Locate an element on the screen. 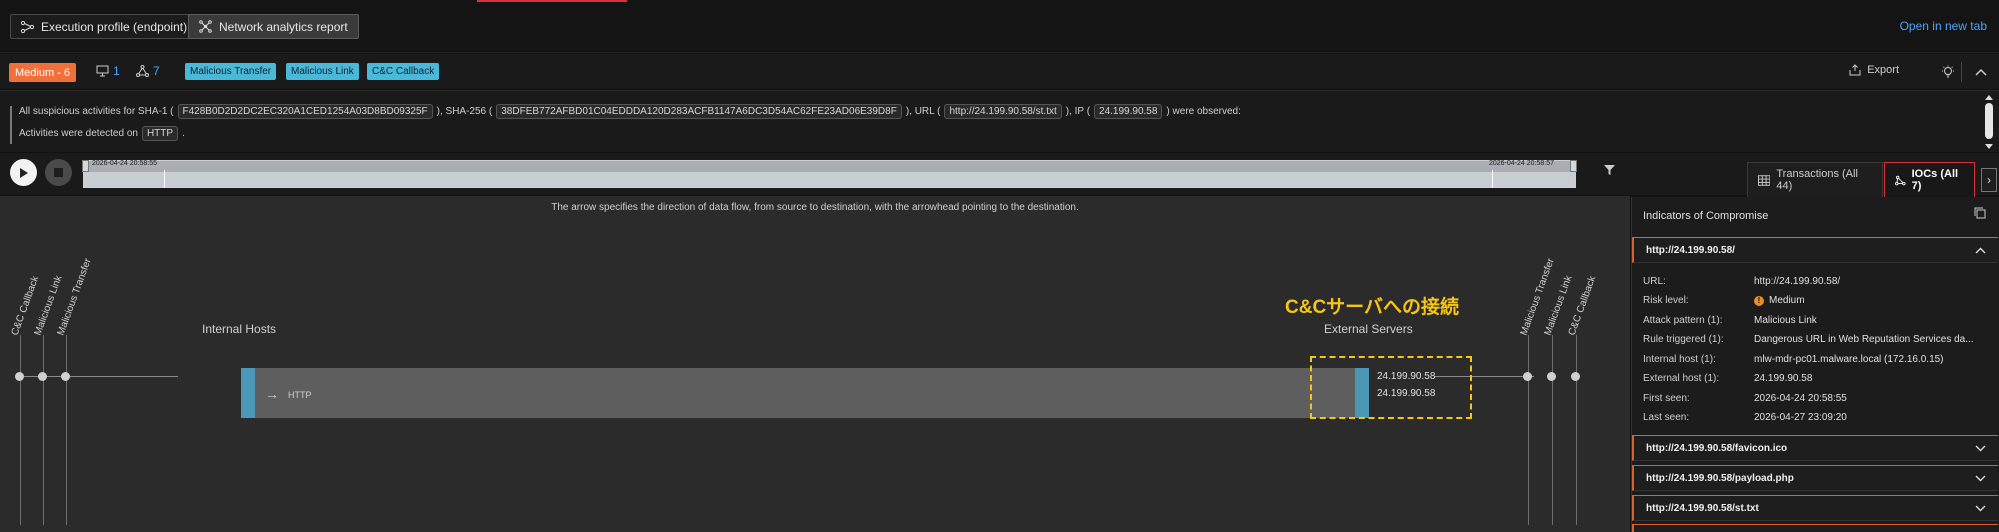  desc-text: . is located at coordinates (183, 133).